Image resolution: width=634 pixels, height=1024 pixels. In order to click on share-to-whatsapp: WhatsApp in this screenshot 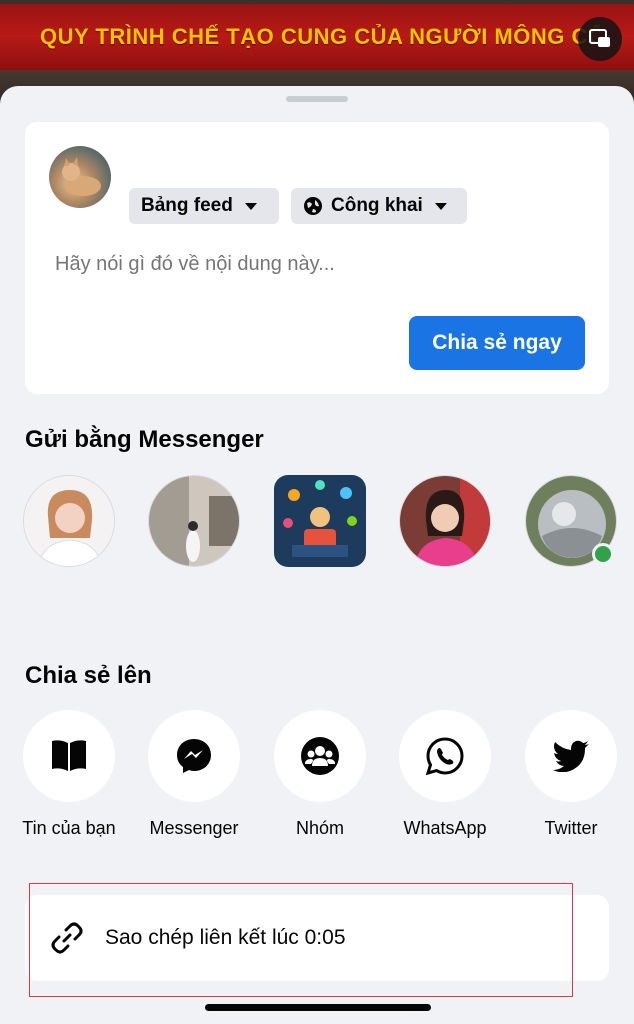, I will do `click(445, 774)`.